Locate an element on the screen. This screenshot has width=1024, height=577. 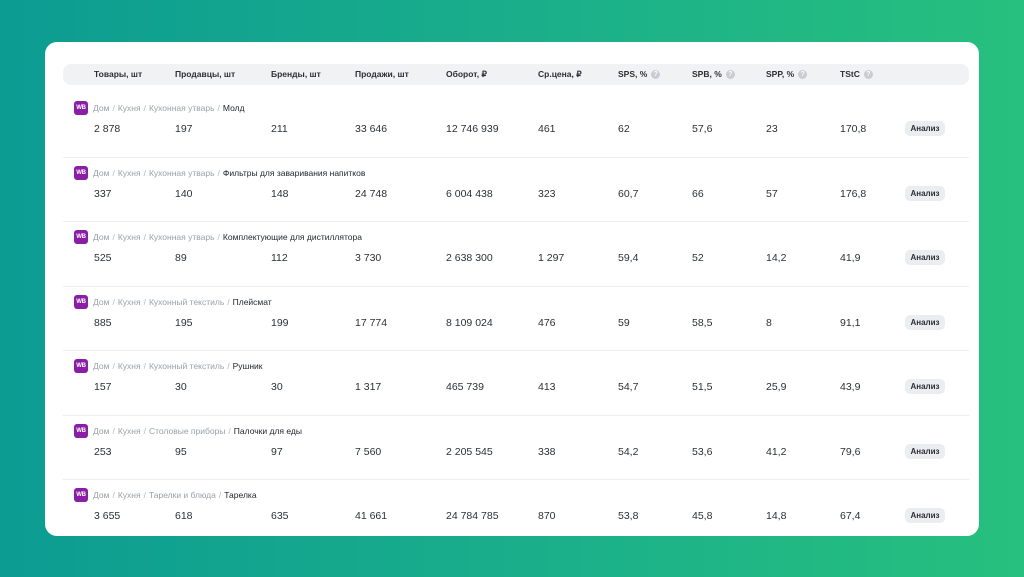
cell-товары-шт: 2 878 is located at coordinates (107, 129).